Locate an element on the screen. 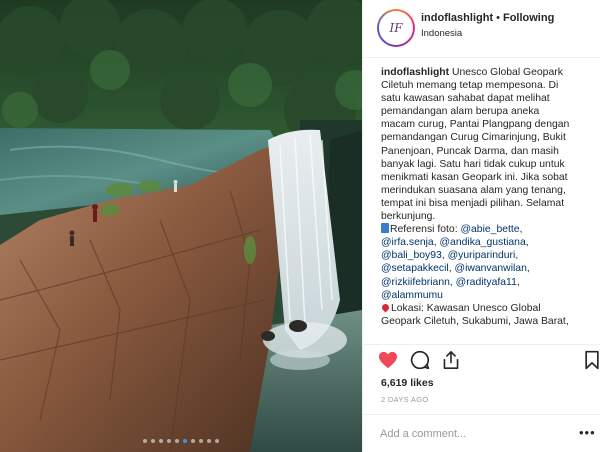 This screenshot has width=600, height=452. mention-link: @andika_gustiana is located at coordinates (483, 242).